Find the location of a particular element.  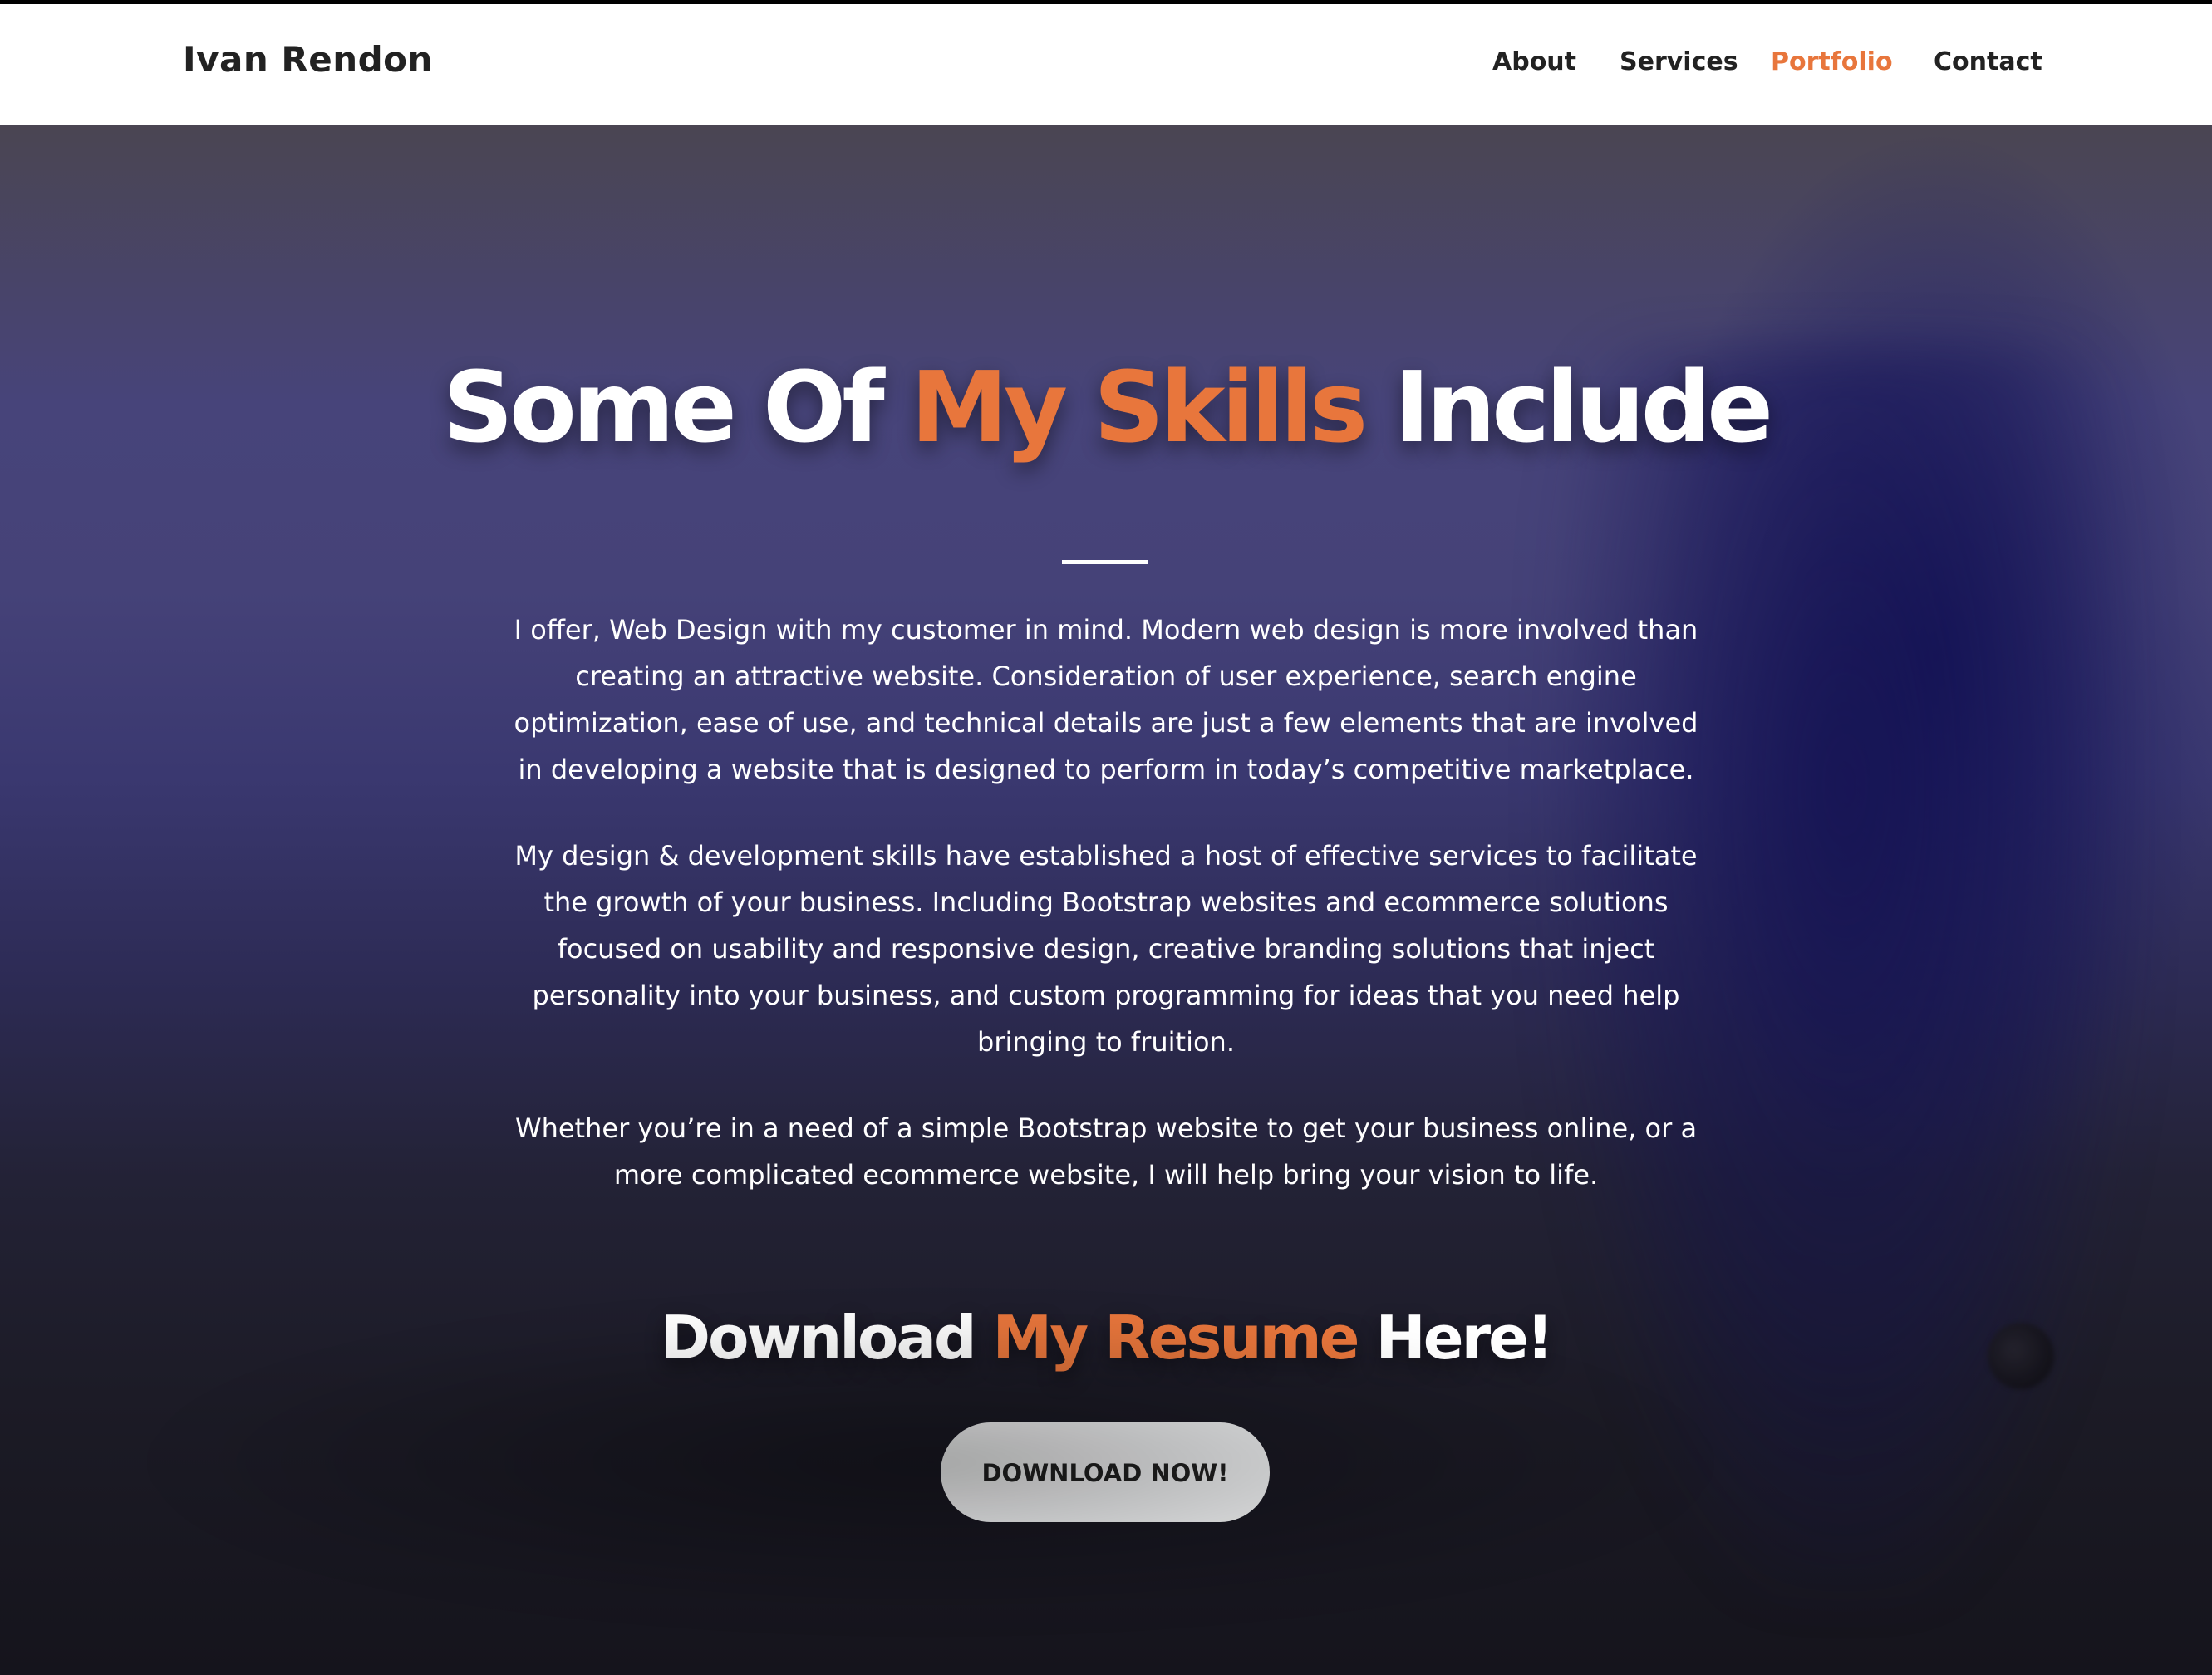

brand-link: Ivan Rendon is located at coordinates (308, 60).